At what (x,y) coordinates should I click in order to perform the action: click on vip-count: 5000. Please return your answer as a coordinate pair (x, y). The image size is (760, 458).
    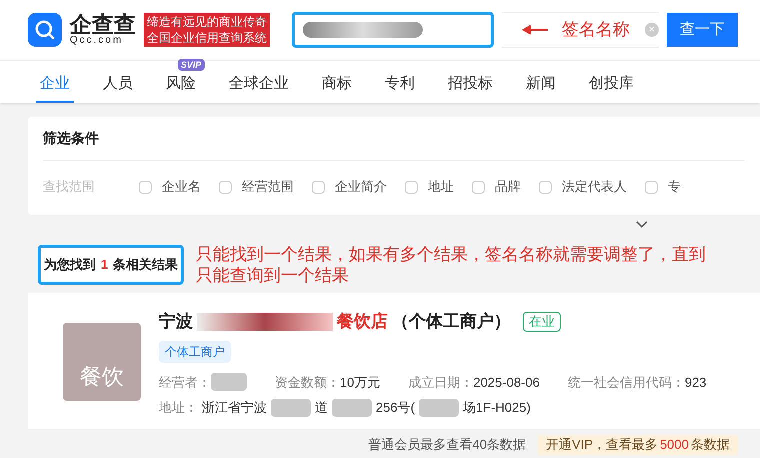
    Looking at the image, I should click on (674, 445).